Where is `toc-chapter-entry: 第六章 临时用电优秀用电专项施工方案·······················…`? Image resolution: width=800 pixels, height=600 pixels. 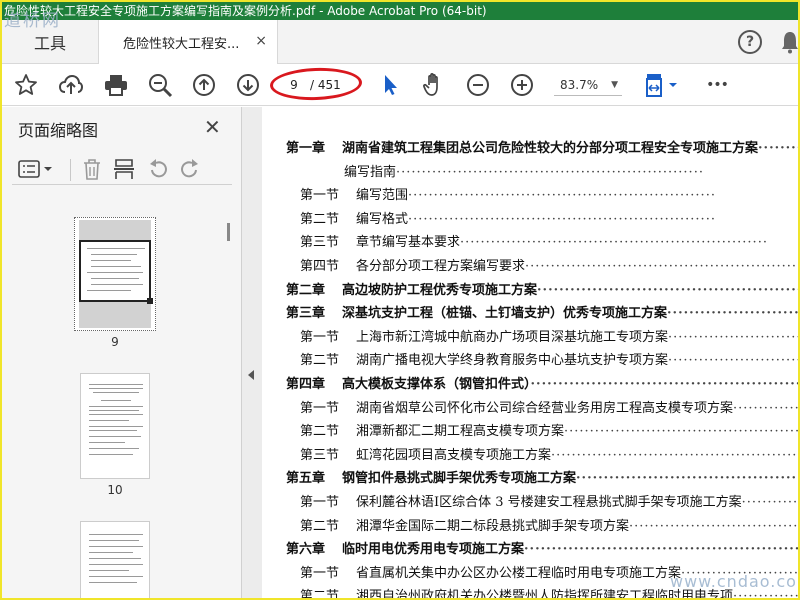
toc-chapter-entry: 第六章 临时用电优秀用电专项施工方案·······················… is located at coordinates (542, 547).